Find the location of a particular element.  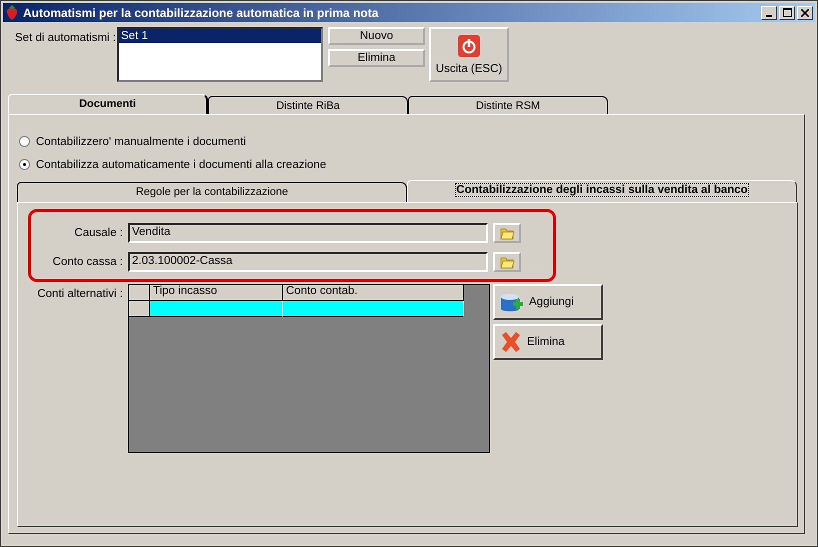

window-title: Automatismi per la contabilizzazione automatica in prima nota is located at coordinates (201, 13).